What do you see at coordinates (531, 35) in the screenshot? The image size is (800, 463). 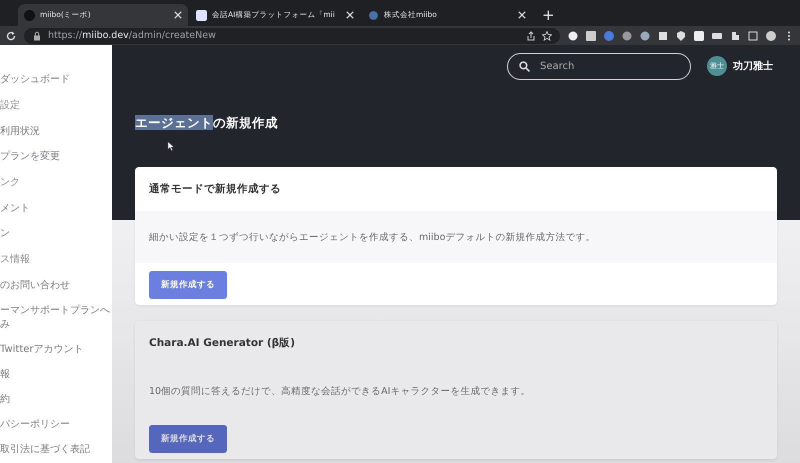 I see `share-icon` at bounding box center [531, 35].